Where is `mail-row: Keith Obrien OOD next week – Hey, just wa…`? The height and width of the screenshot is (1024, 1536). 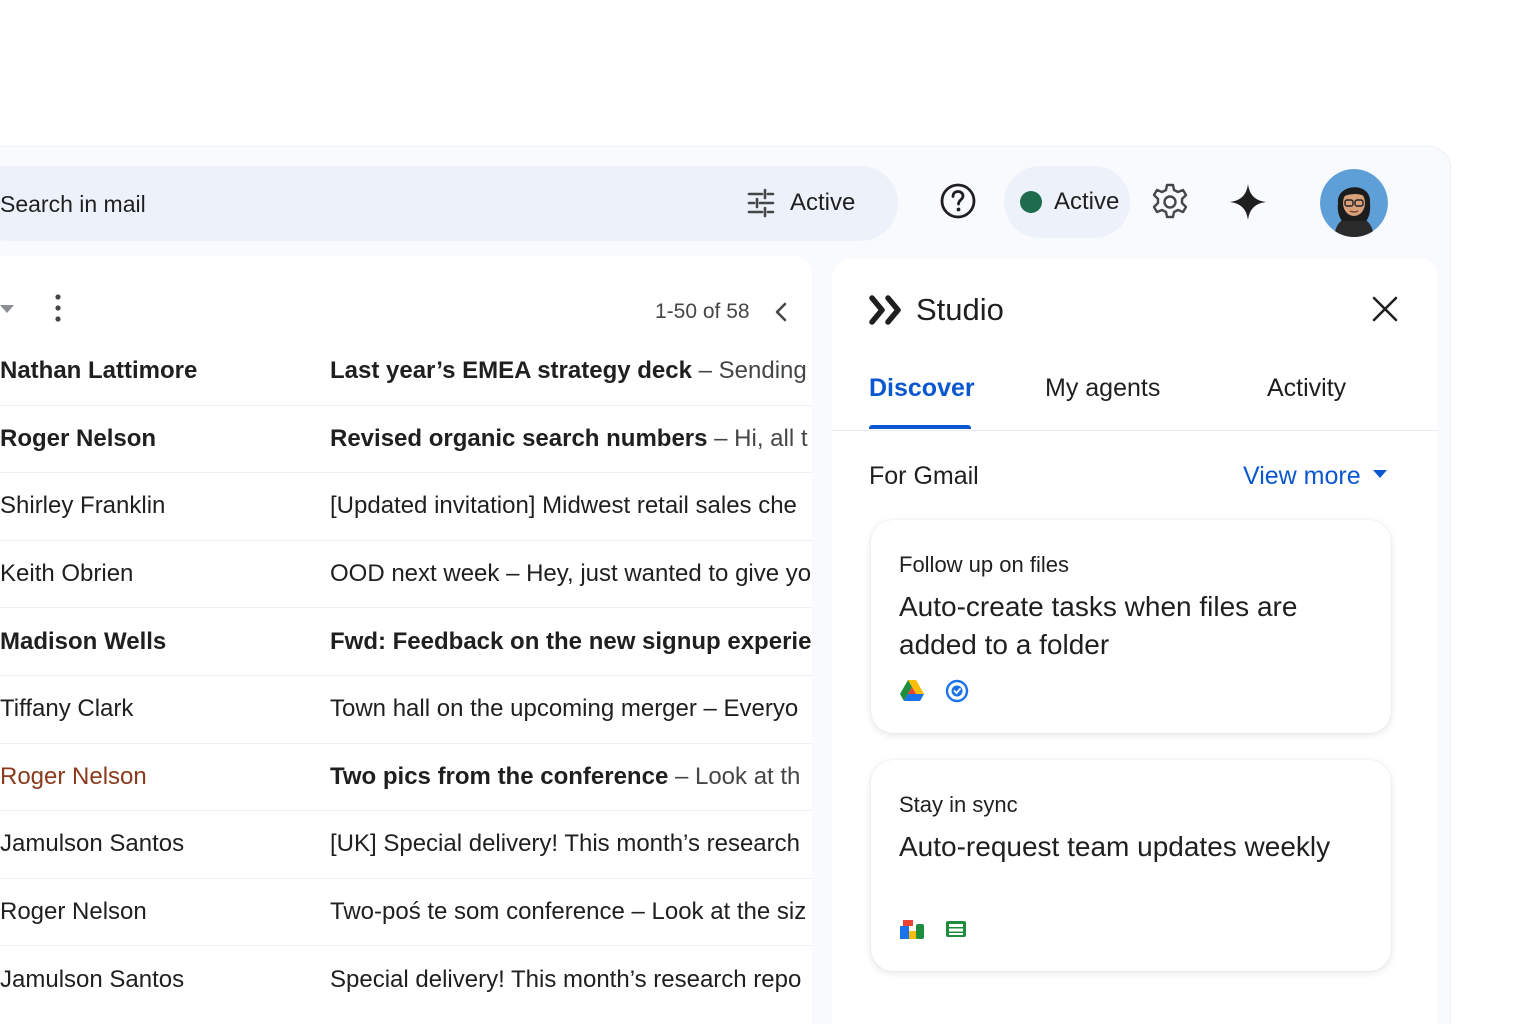 mail-row: Keith Obrien OOD next week – Hey, just wa… is located at coordinates (406, 575).